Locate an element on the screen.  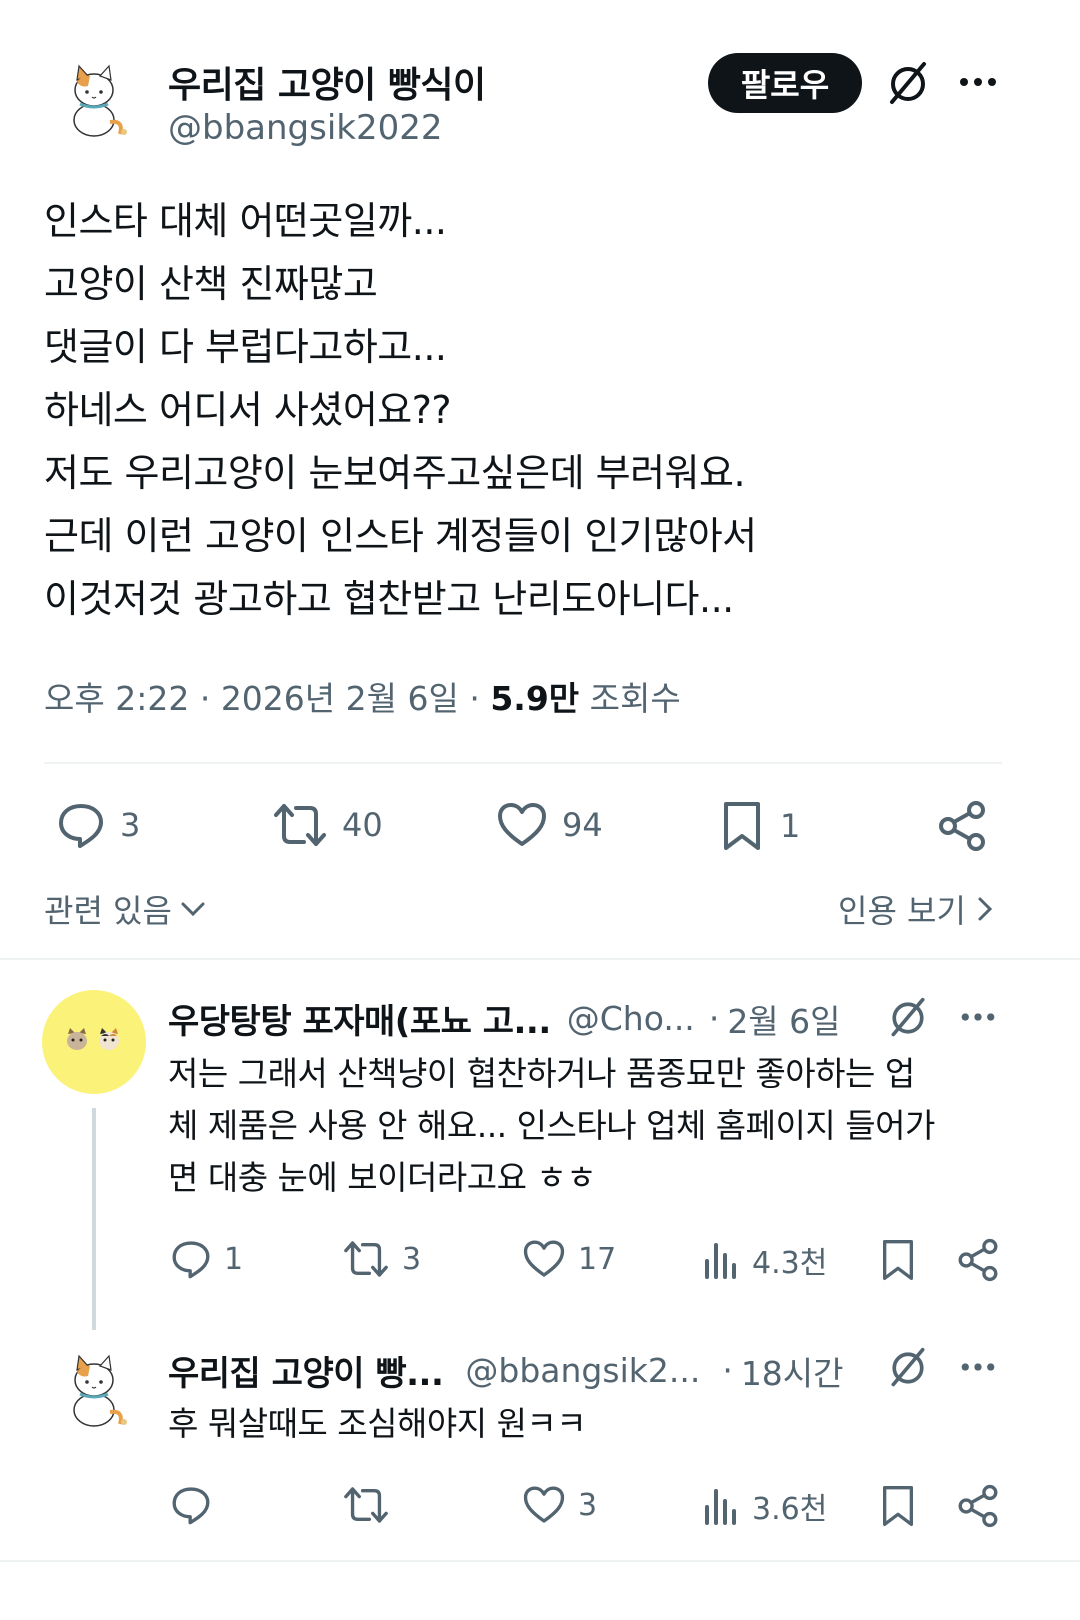
reply-count: 1 is located at coordinates (234, 1259).